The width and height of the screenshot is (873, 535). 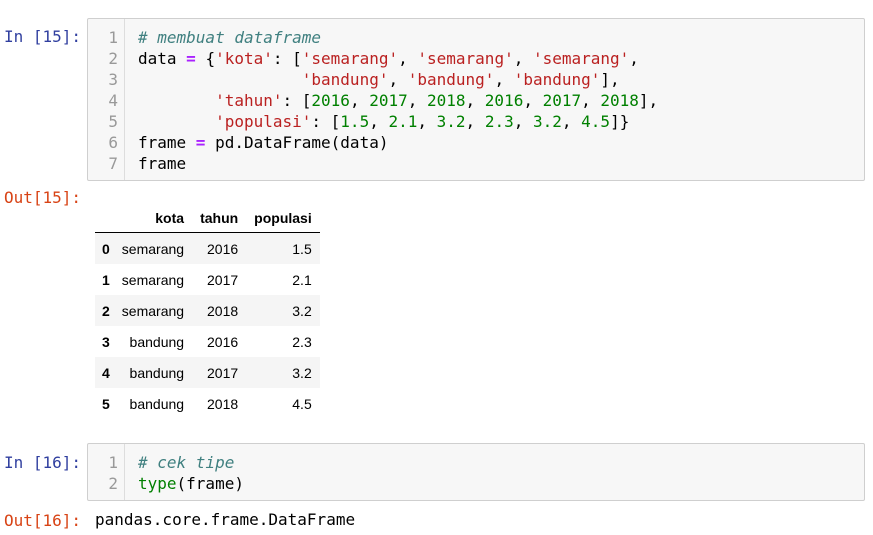 I want to click on table-row: 2 semarang 2018 3.2, so click(x=207, y=310).